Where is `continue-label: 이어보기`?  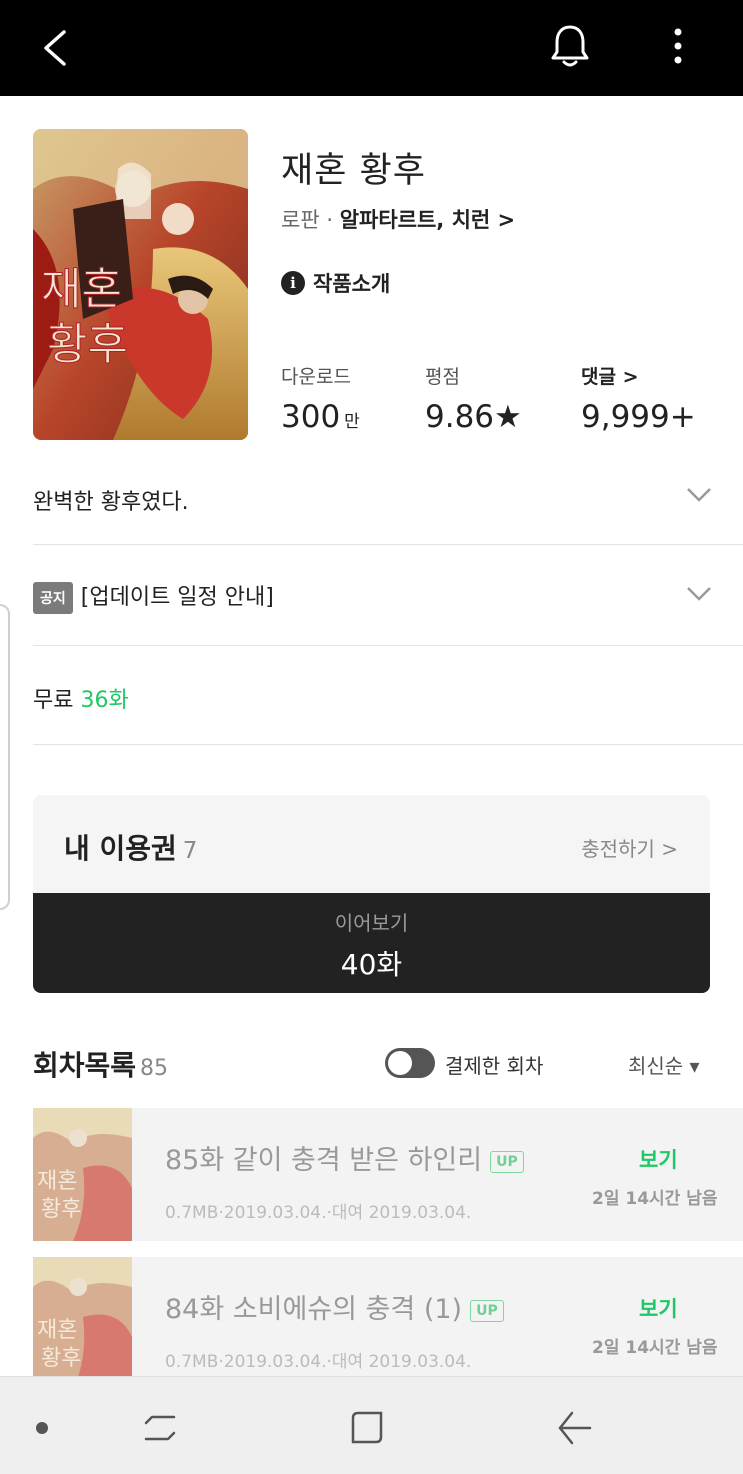 continue-label: 이어보기 is located at coordinates (371, 923).